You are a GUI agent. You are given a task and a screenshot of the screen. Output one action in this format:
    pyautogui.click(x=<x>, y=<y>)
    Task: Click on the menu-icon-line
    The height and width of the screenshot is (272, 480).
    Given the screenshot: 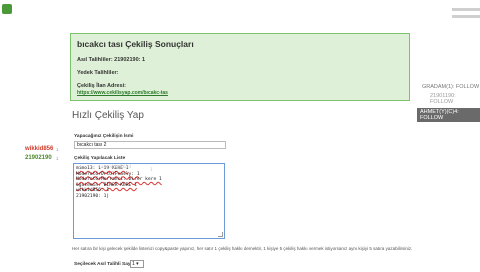 What is the action you would take?
    pyautogui.click(x=466, y=16)
    